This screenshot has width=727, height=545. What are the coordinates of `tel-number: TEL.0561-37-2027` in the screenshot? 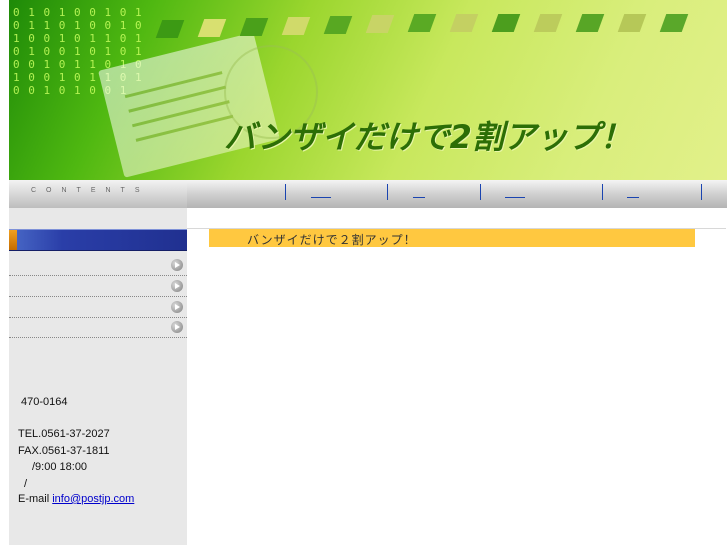 It's located at (64, 434).